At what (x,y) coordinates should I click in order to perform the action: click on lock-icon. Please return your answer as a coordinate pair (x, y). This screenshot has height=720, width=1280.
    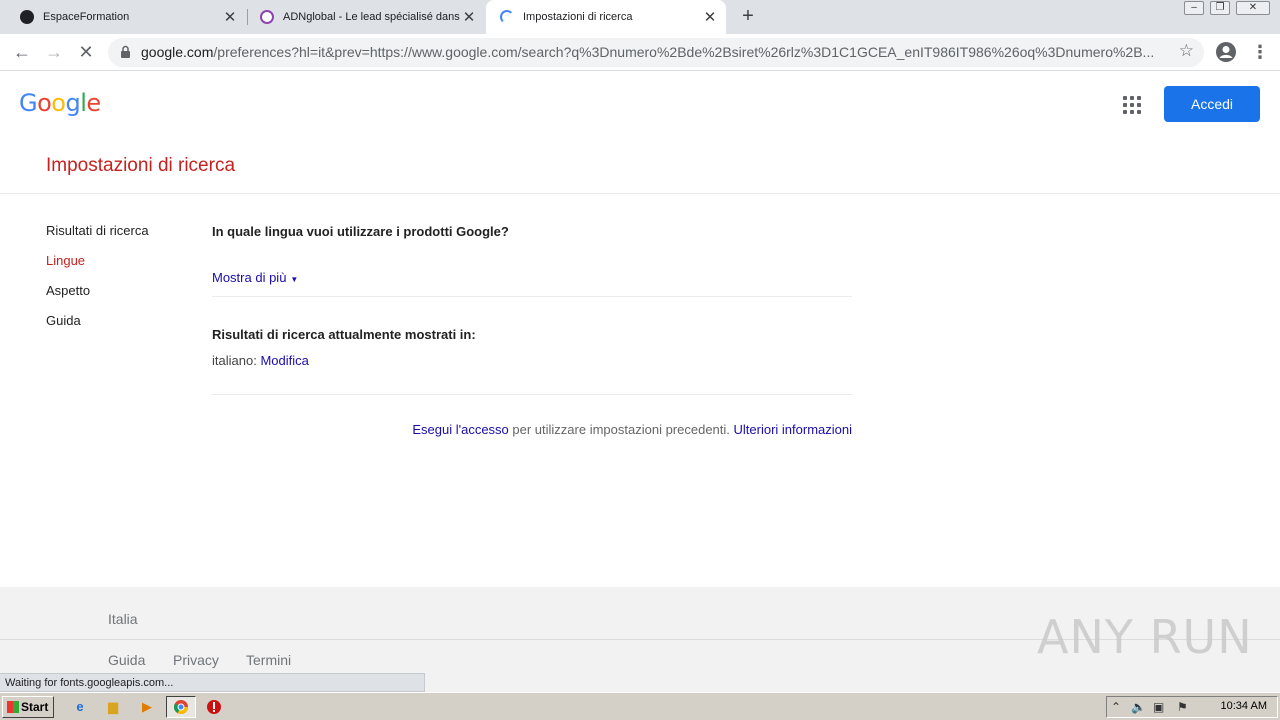
    Looking at the image, I should click on (125, 51).